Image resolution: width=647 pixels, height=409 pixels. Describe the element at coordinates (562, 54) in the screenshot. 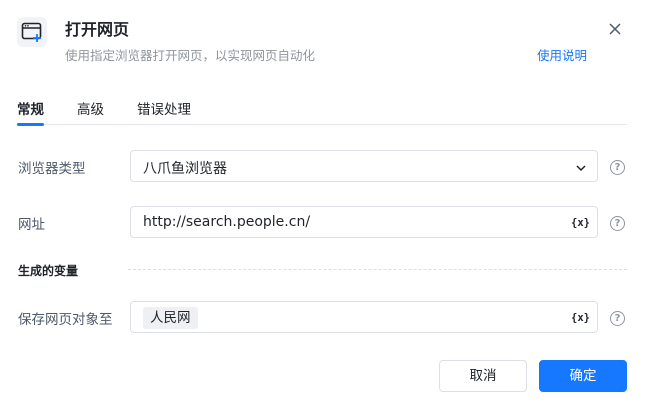

I see `help-link: 使用说明` at that location.